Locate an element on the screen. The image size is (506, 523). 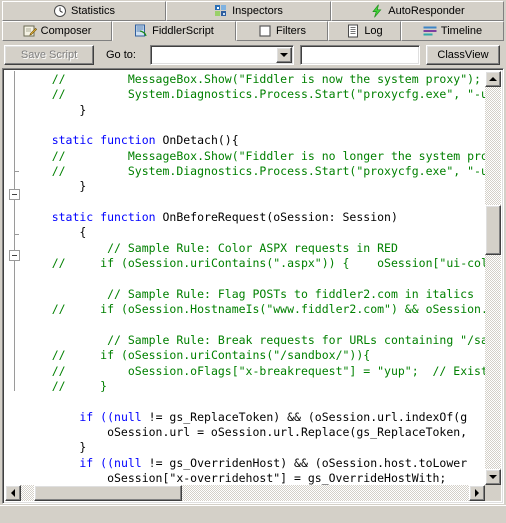
tab-label: AutoResponder is located at coordinates (426, 11).